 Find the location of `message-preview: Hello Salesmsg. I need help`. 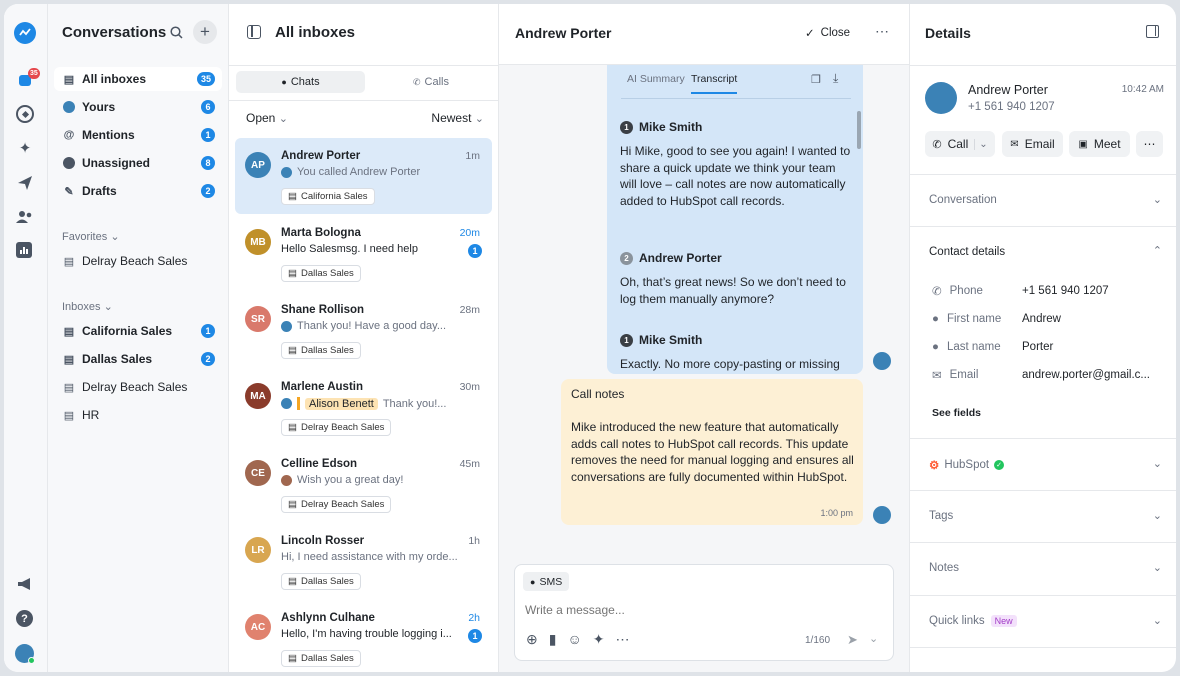

message-preview: Hello Salesmsg. I need help is located at coordinates (349, 249).